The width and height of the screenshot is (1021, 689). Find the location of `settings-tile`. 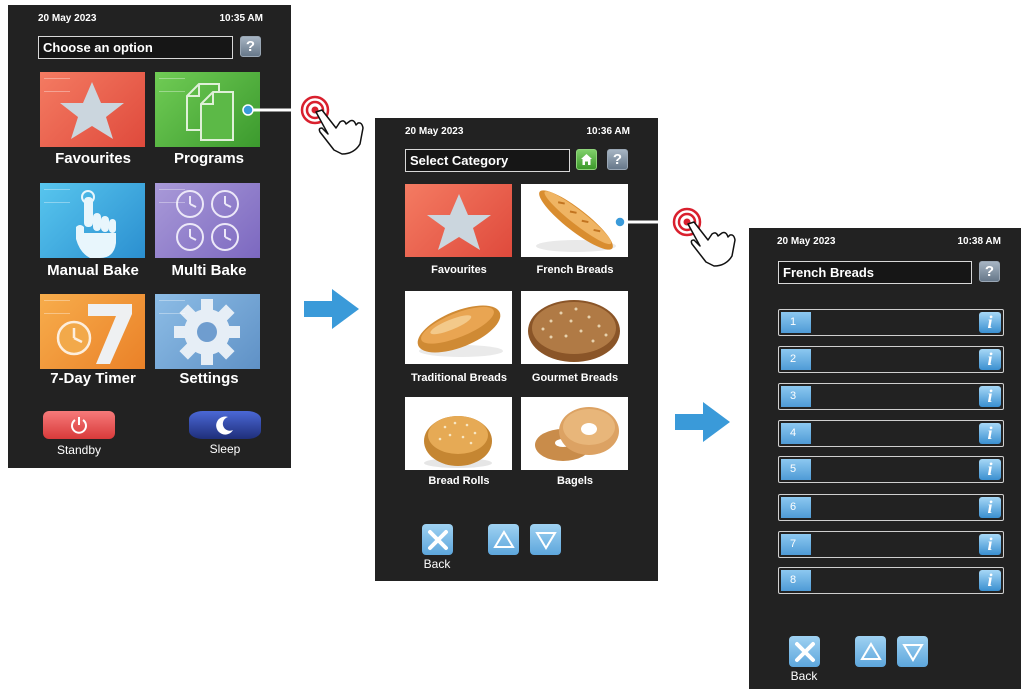

settings-tile is located at coordinates (207, 331).